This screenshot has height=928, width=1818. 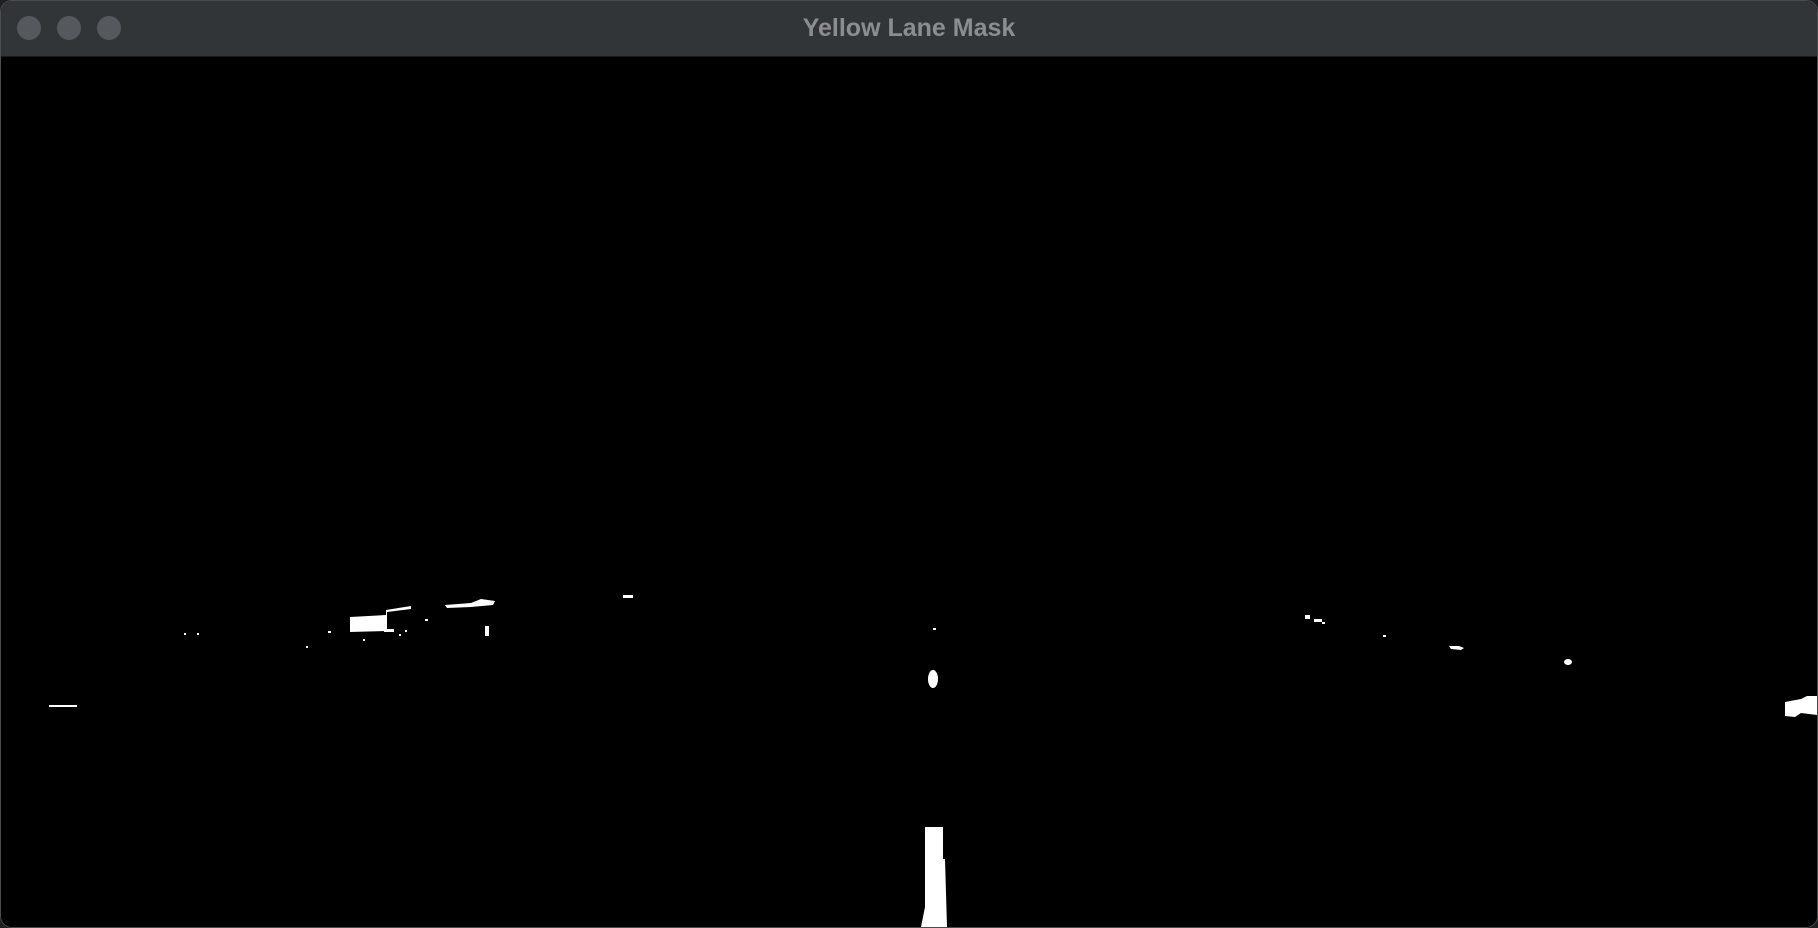 I want to click on title-bar: Yellow Lane Mask, so click(x=909, y=29).